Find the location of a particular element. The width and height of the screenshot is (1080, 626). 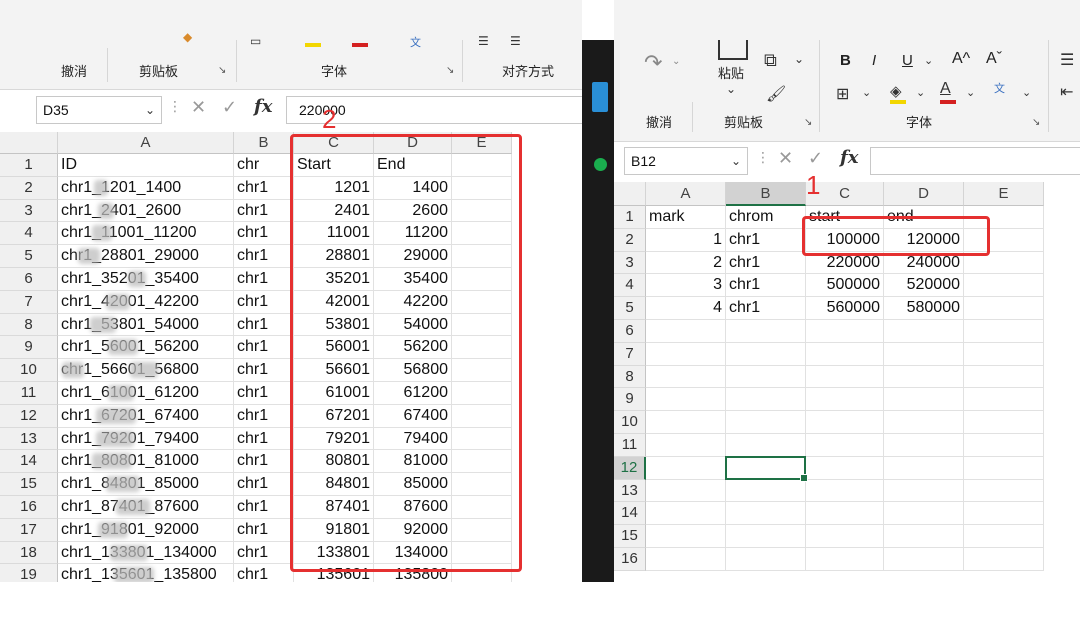

redo-icon: ↷ is located at coordinates (653, 63).